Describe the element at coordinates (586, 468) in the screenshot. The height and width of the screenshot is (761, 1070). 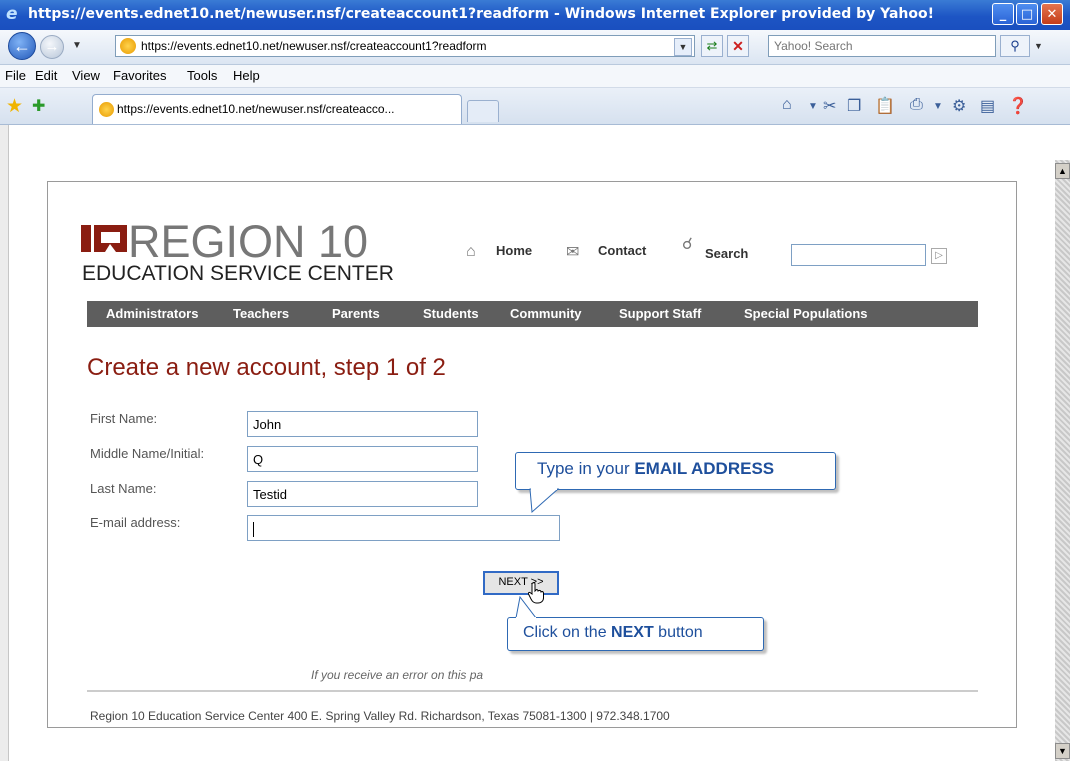
I see `email-callout-text: Type in your` at that location.